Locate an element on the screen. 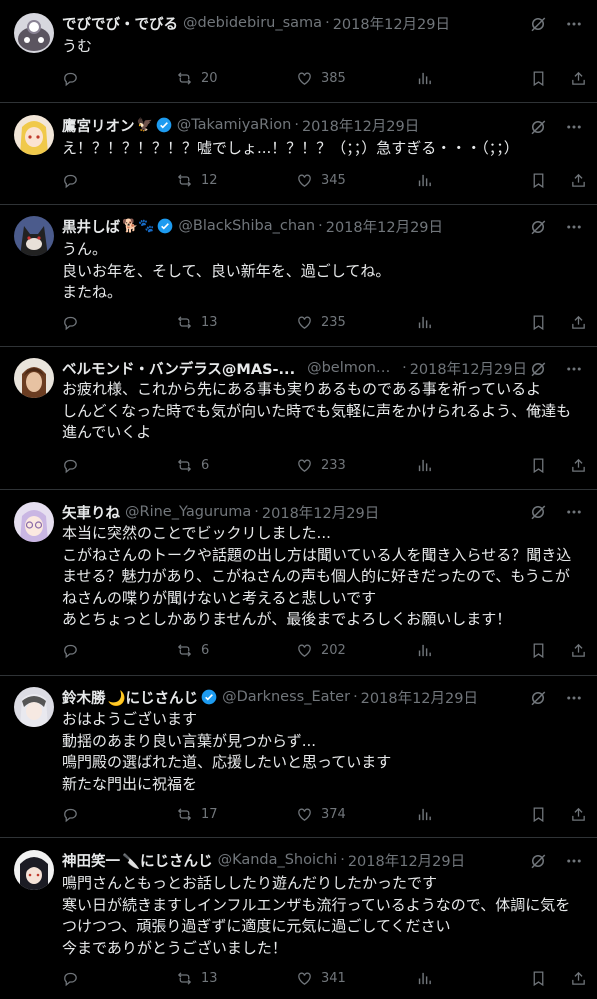 This screenshot has width=597, height=999. display-name: 鷹宮リオン is located at coordinates (98, 125).